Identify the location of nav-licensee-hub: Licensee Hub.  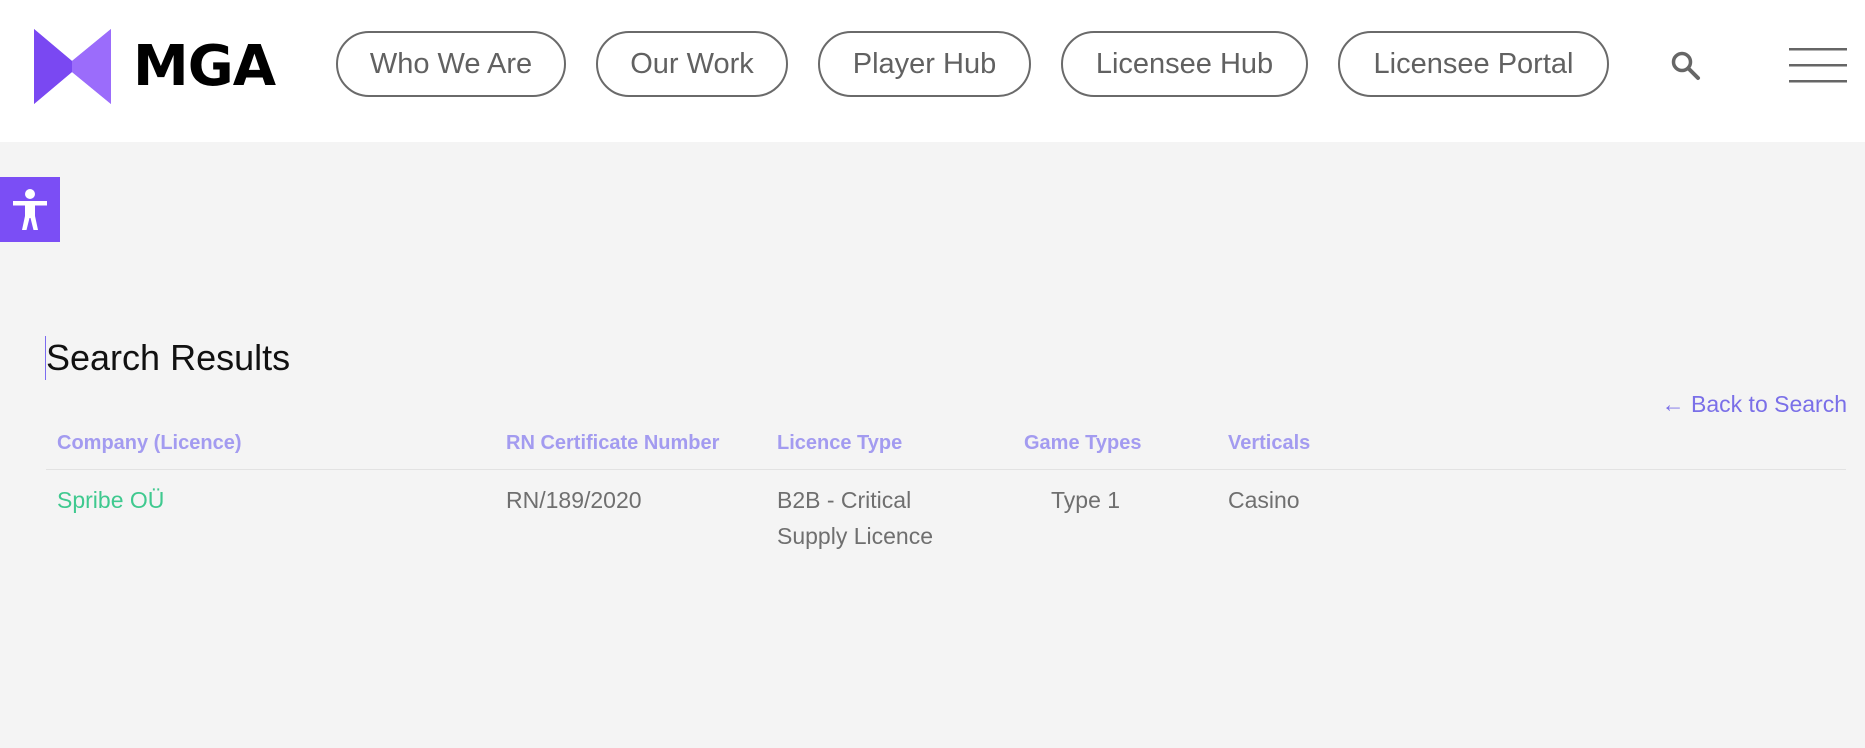
(1184, 64).